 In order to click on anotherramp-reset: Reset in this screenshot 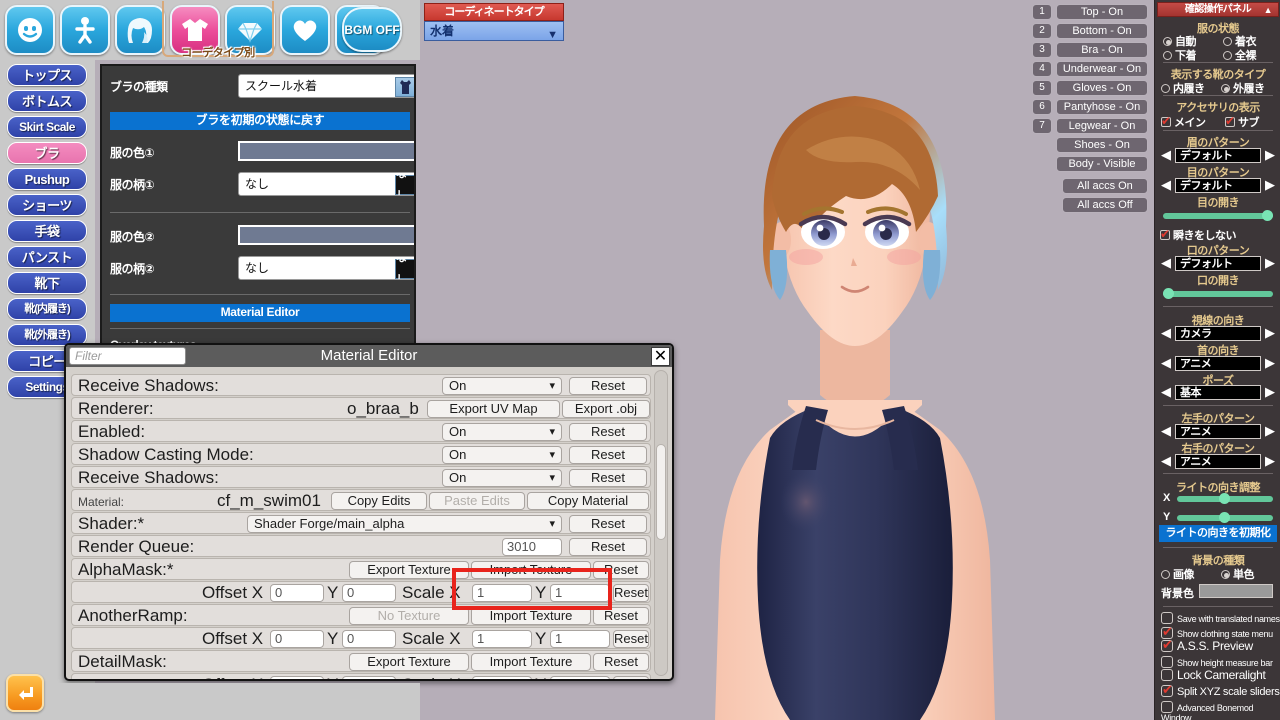, I will do `click(621, 616)`.